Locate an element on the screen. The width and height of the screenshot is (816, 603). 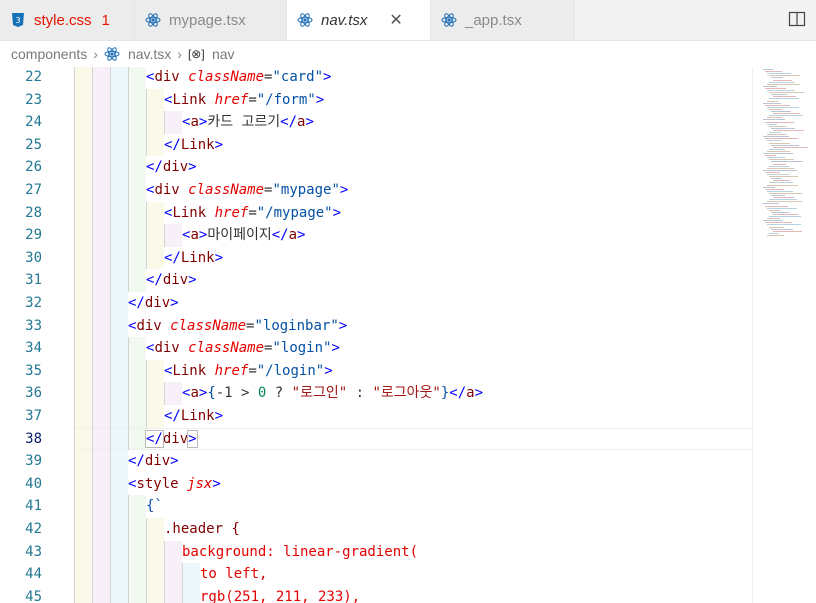
code-line: <a>{-1 > 0 ? "로그인" : "로그아웃"}</a> is located at coordinates (332, 393).